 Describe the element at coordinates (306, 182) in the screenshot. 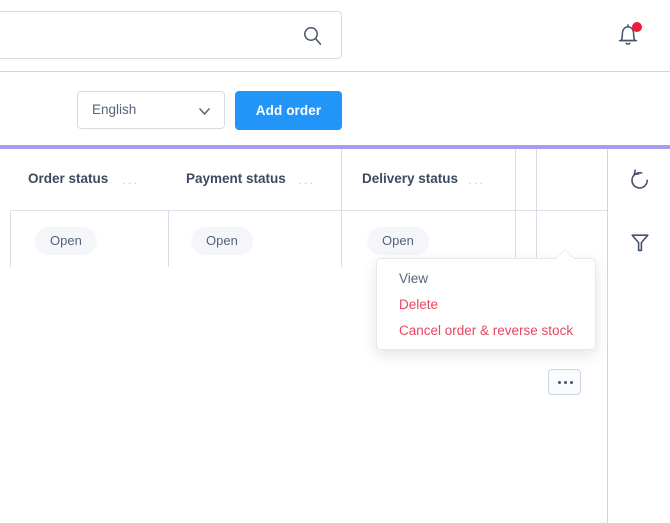

I see `column-menu-payment-status: ···` at that location.